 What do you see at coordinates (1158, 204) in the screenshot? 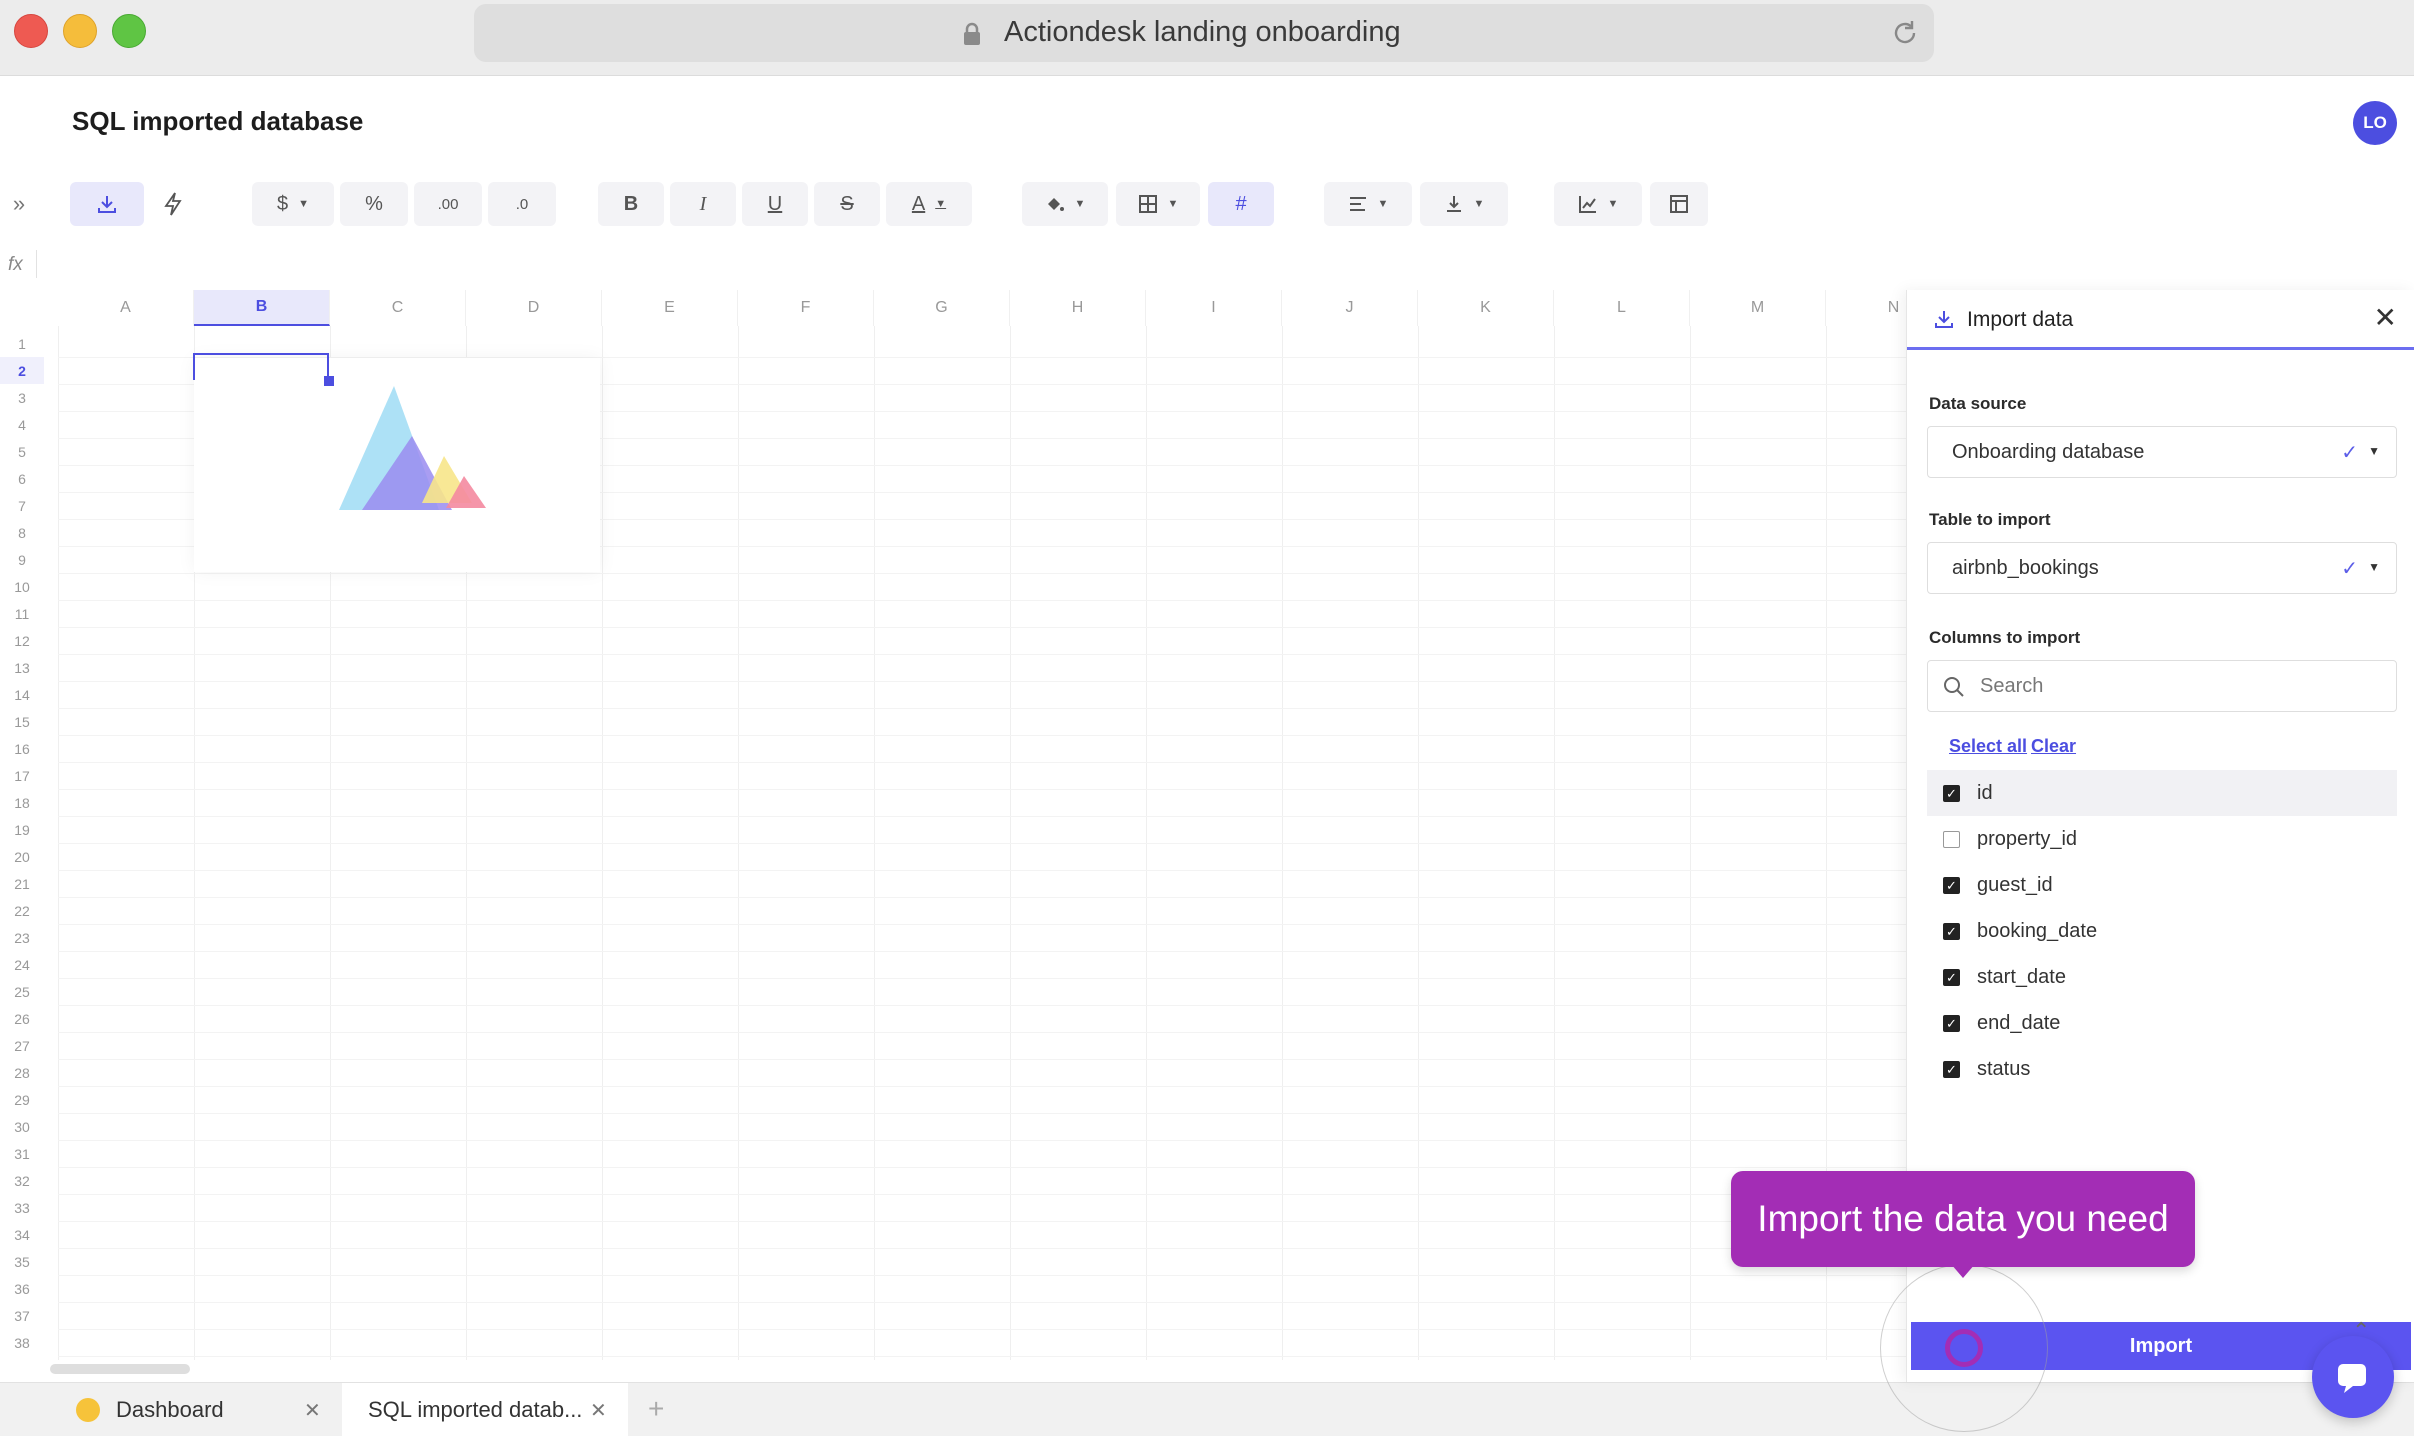
I see `borders-dropdown: ▼` at bounding box center [1158, 204].